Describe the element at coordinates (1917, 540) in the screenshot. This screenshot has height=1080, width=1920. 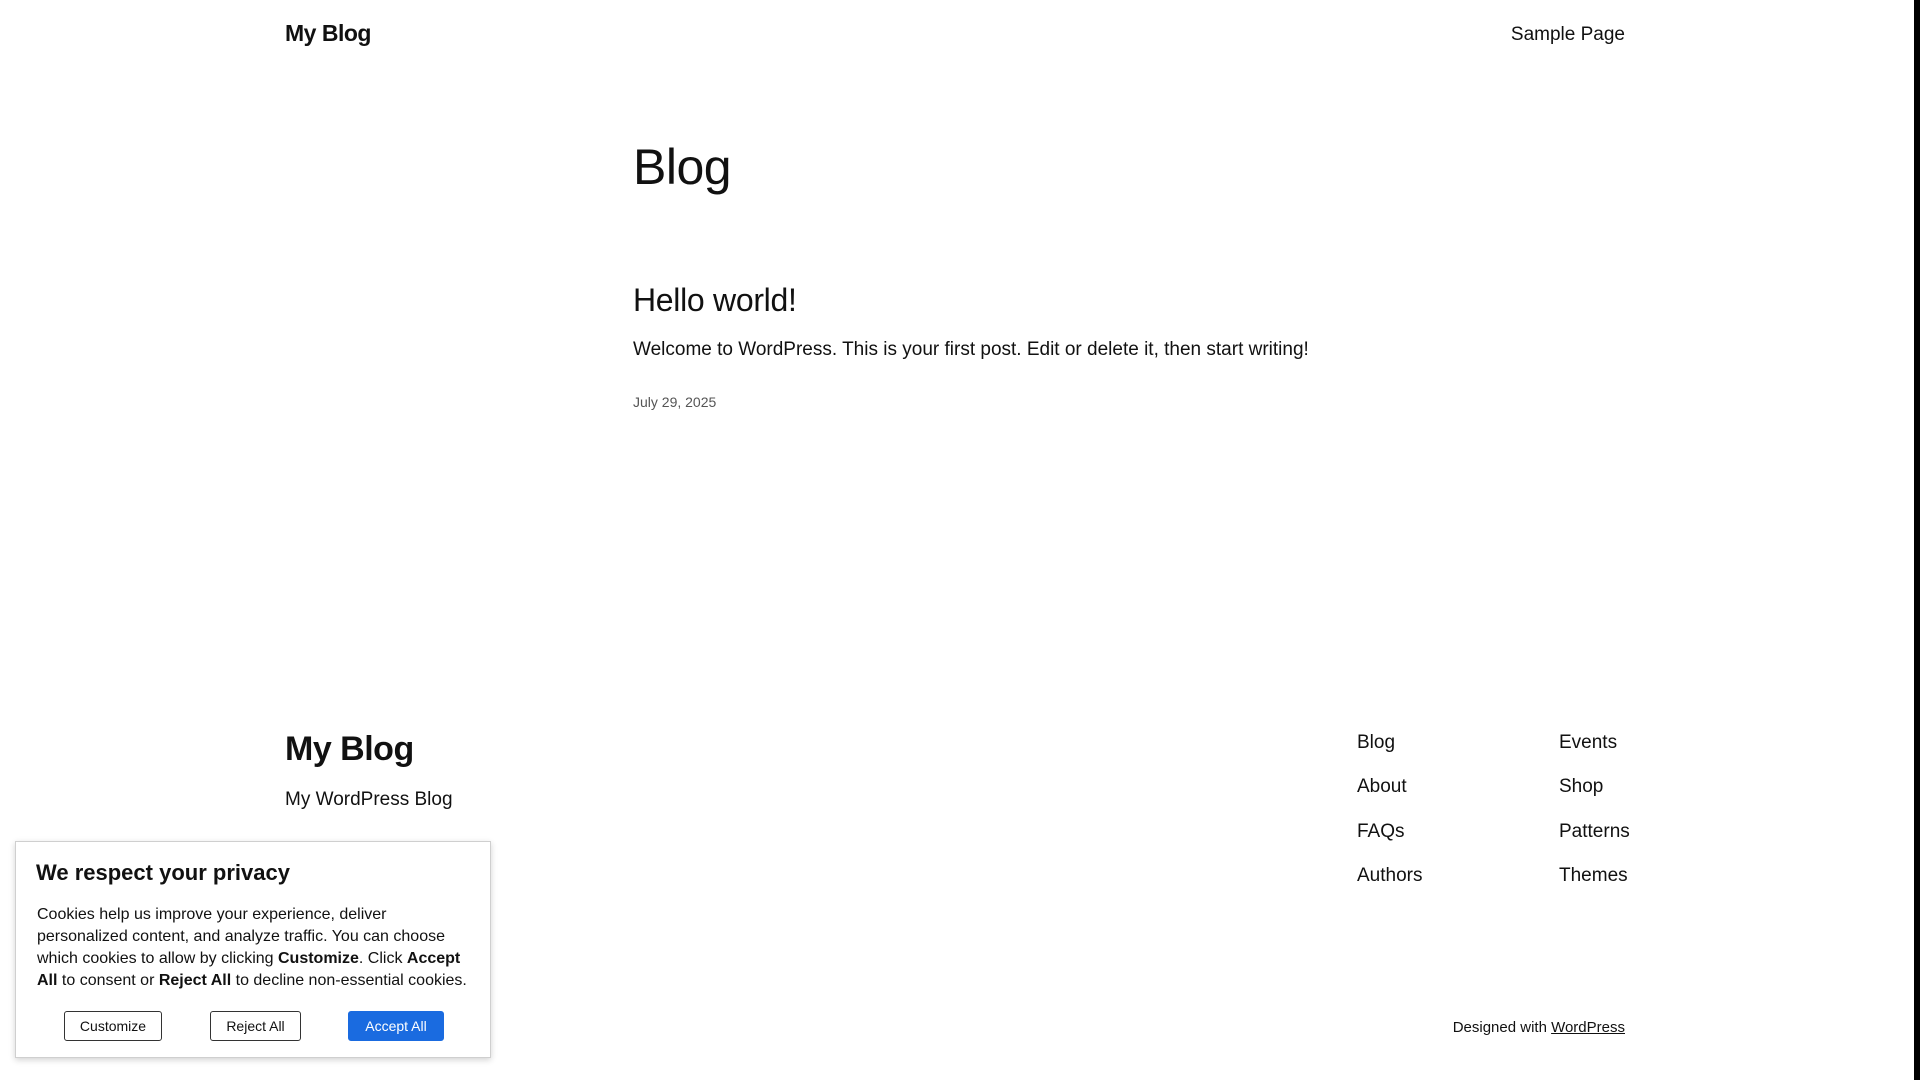
I see `window-scrollbar` at that location.